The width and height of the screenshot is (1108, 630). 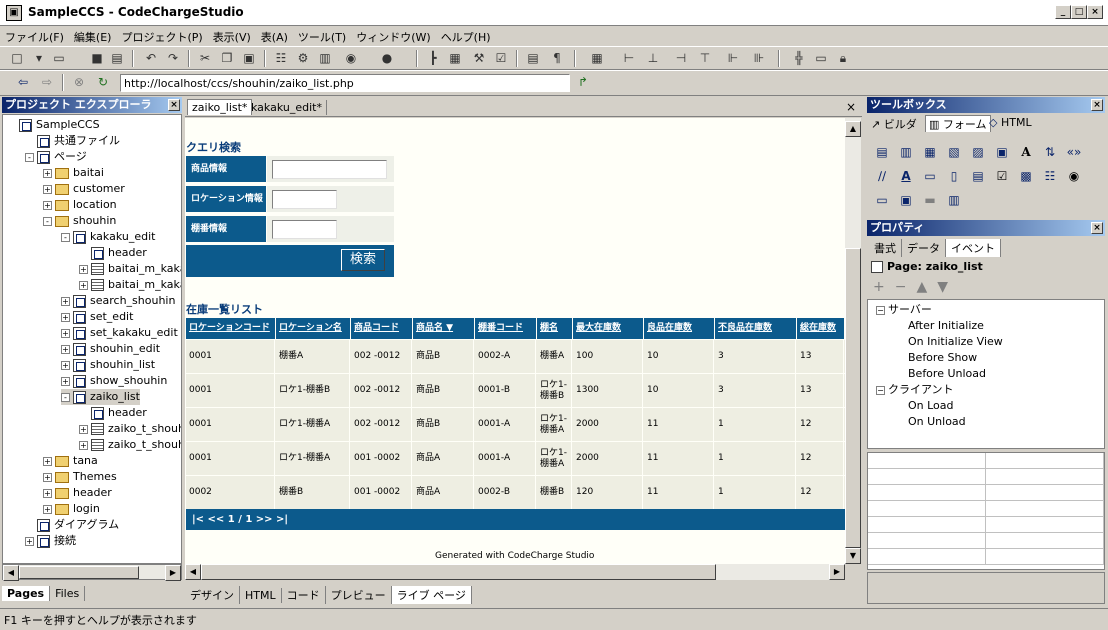 I want to click on menu-item: プロジェクト(P), so click(x=161, y=37).